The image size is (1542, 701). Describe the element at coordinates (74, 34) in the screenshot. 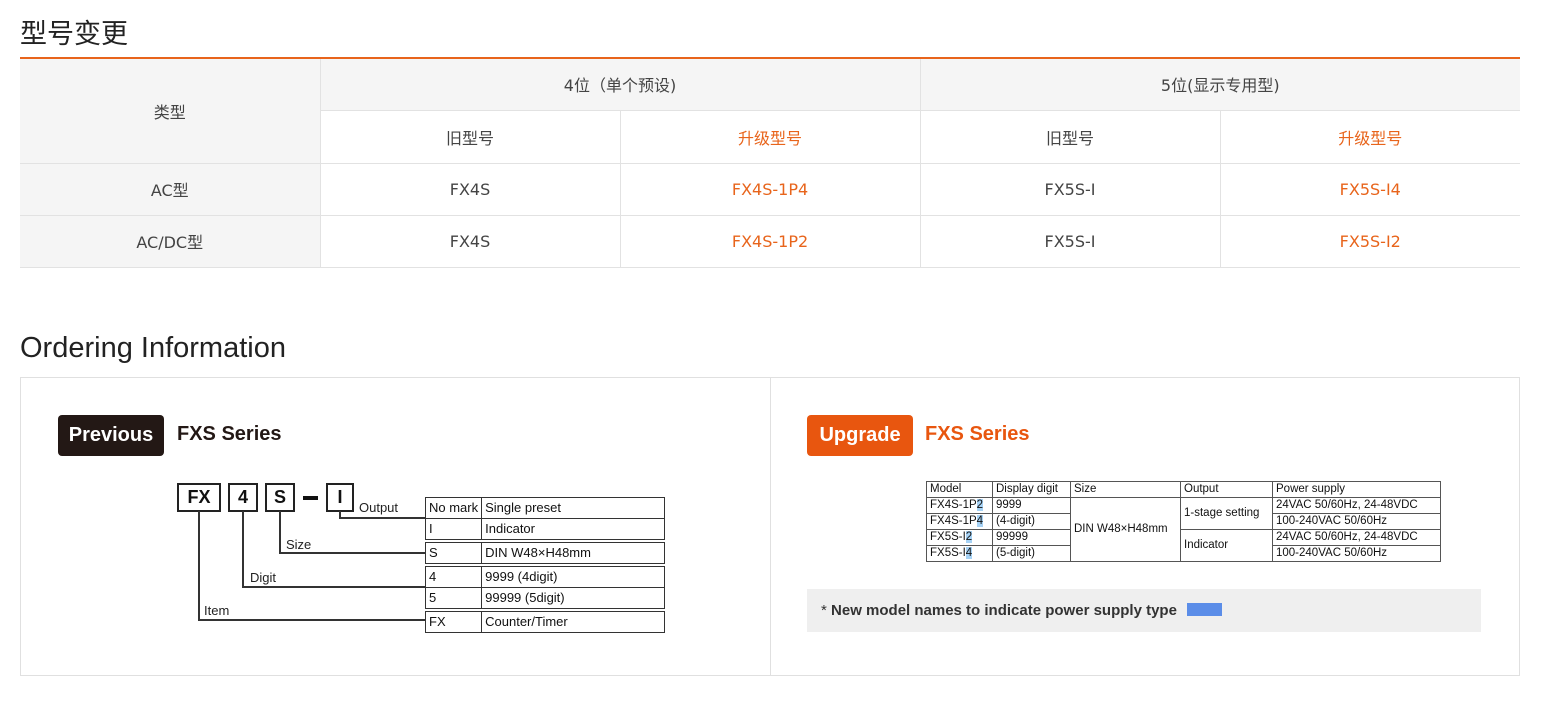

I see `model-change-title: 型号变更` at that location.